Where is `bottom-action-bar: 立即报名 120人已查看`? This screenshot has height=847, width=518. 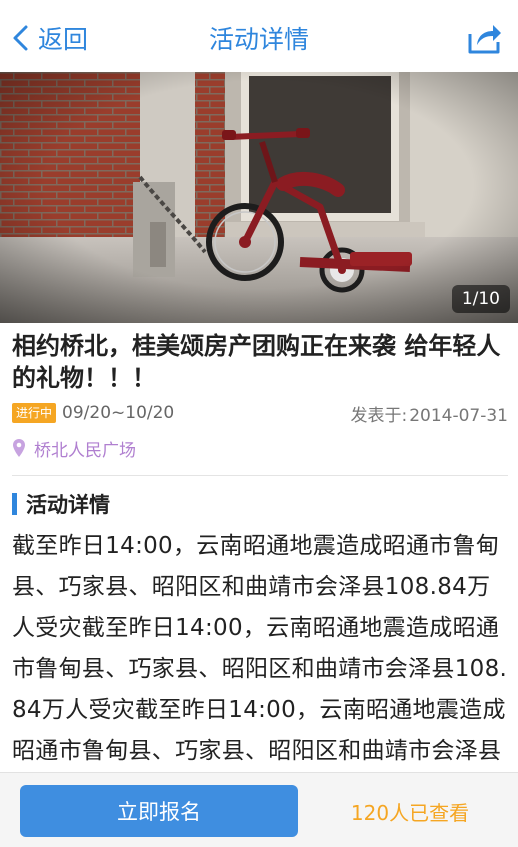 bottom-action-bar: 立即报名 120人已查看 is located at coordinates (259, 809).